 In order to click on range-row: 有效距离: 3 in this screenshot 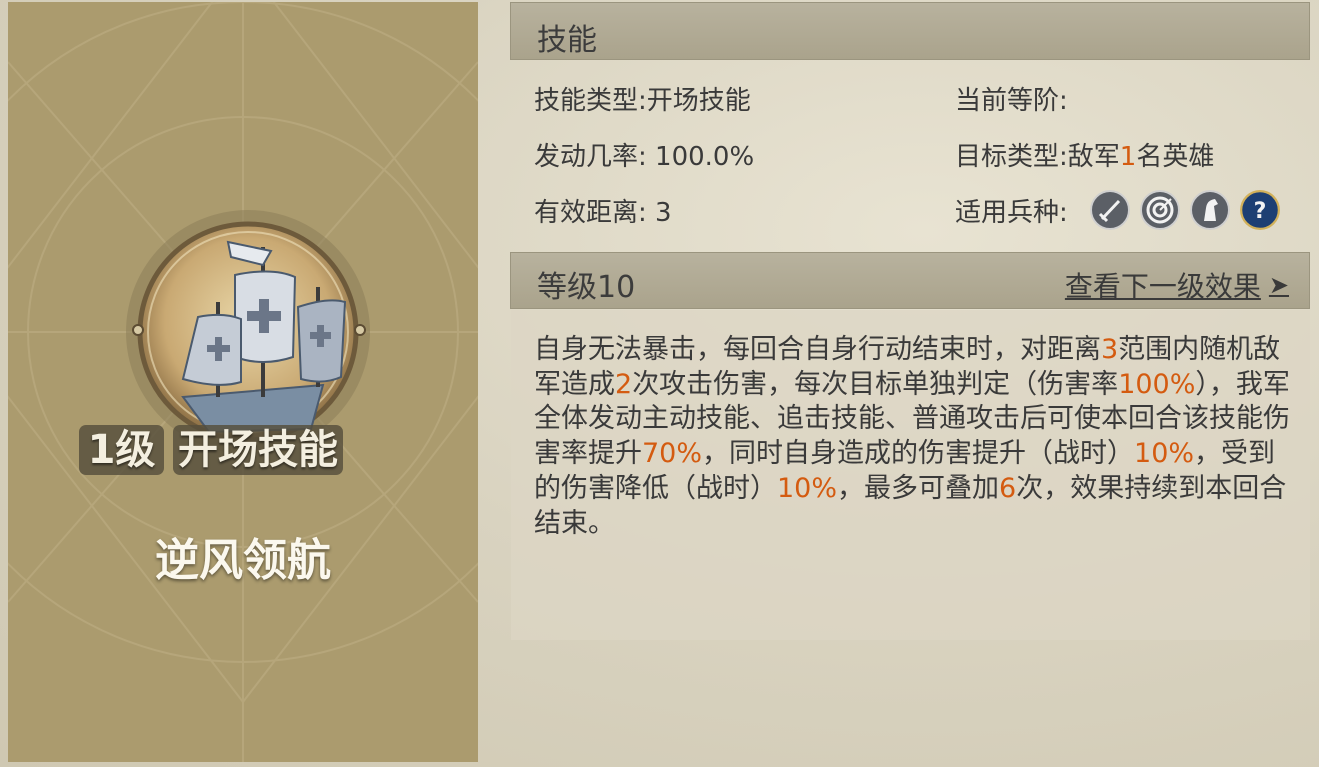, I will do `click(603, 210)`.